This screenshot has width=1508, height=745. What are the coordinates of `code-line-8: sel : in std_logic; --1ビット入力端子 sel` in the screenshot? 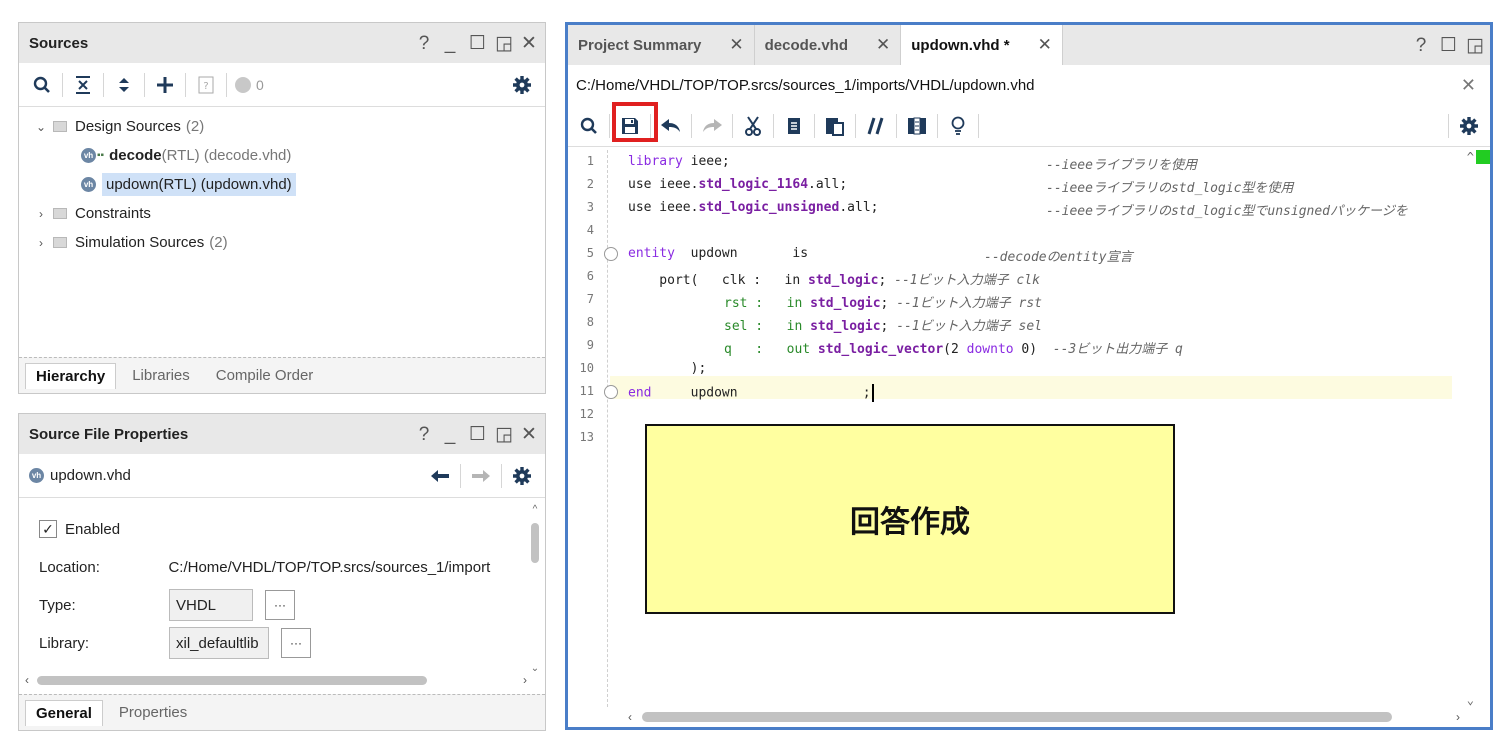 It's located at (883, 326).